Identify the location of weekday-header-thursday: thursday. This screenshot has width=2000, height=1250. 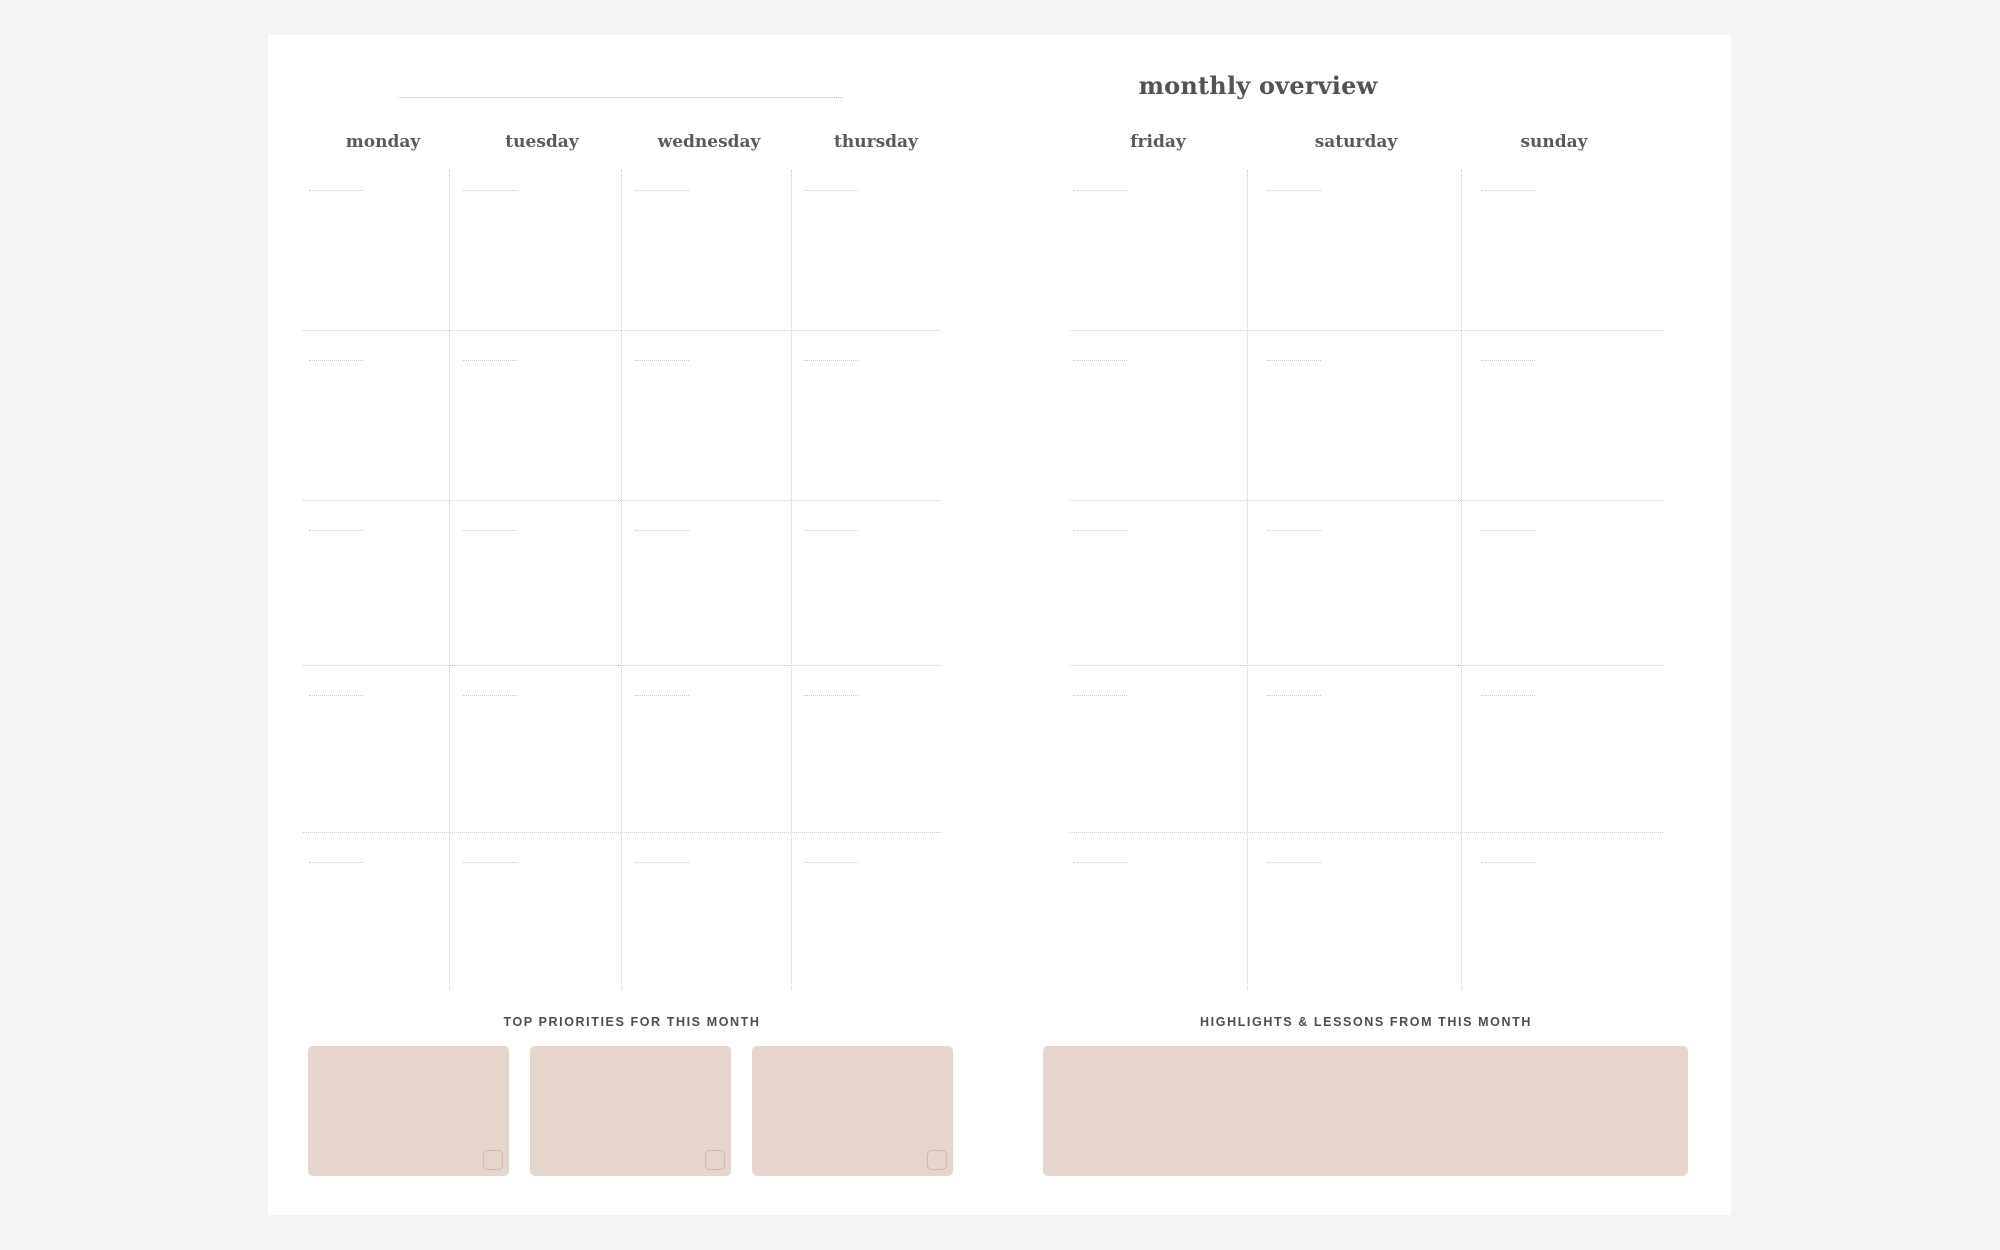
(876, 142).